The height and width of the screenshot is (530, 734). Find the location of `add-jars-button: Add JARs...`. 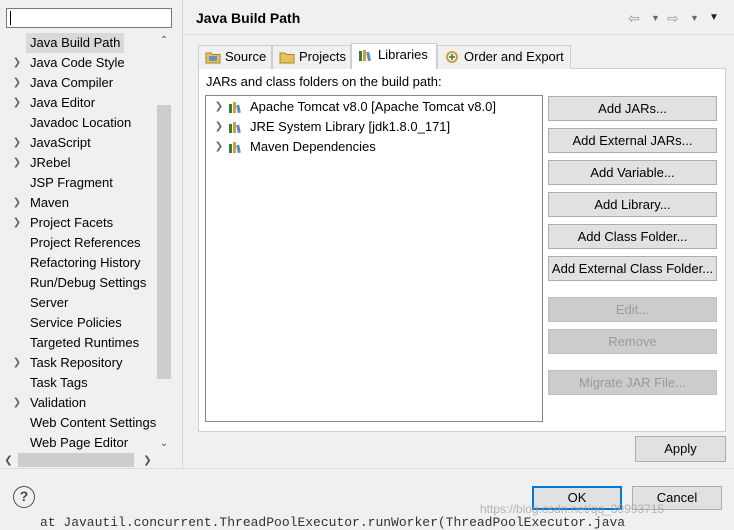

add-jars-button: Add JARs... is located at coordinates (632, 108).